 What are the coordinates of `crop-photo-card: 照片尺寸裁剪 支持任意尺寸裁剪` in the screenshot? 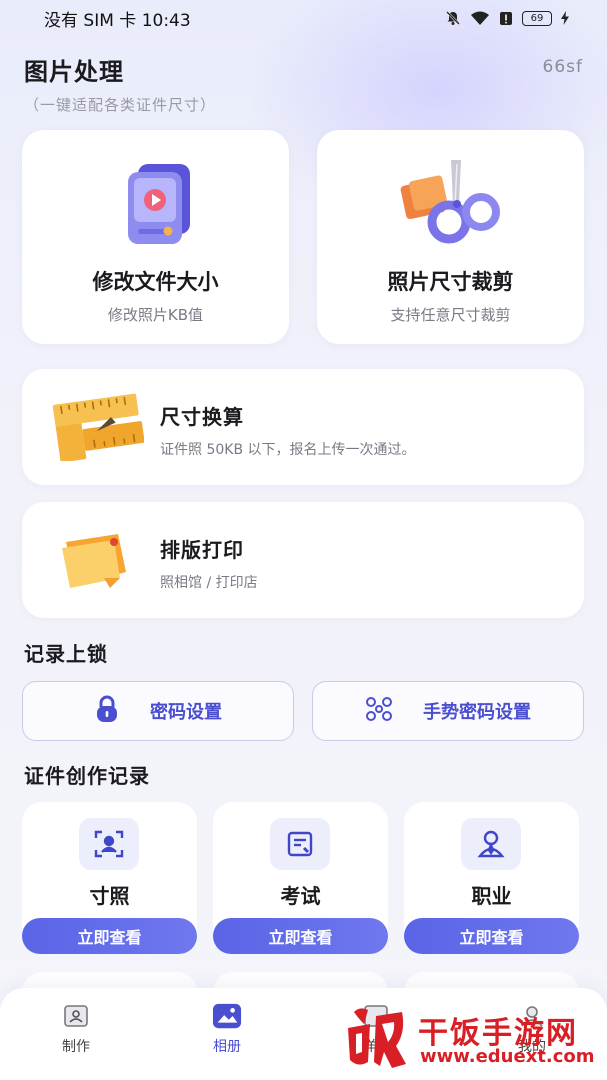 It's located at (450, 237).